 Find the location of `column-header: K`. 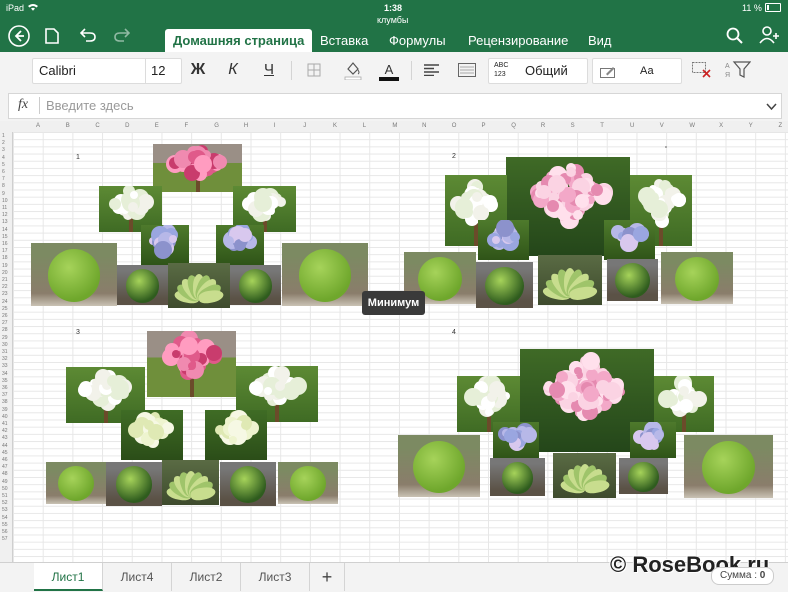

column-header: K is located at coordinates (335, 126).